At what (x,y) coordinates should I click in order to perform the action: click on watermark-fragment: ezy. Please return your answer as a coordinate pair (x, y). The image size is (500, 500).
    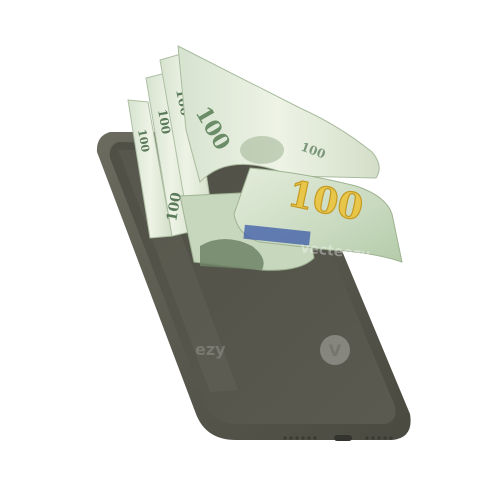
    Looking at the image, I should click on (210, 349).